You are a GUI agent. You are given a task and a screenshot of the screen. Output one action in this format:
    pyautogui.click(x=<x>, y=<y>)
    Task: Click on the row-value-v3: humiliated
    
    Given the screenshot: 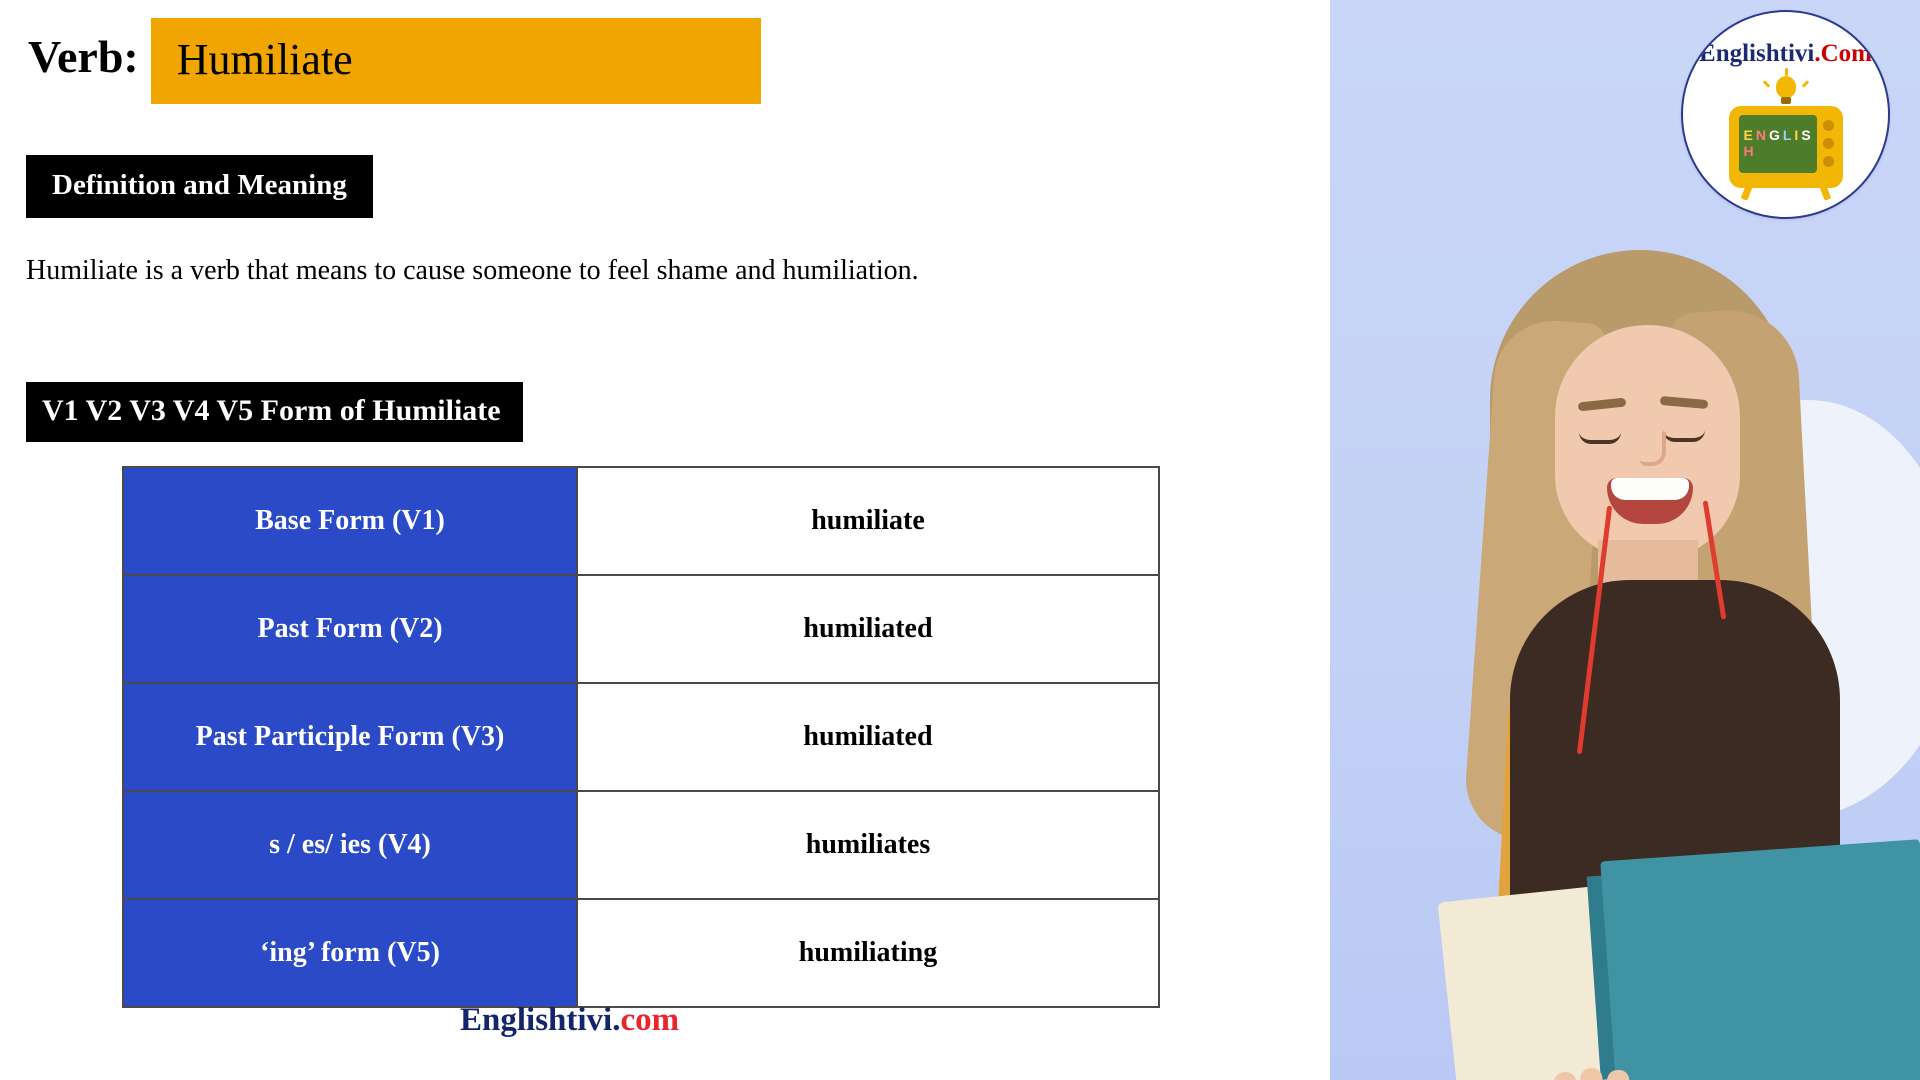 What is the action you would take?
    pyautogui.click(x=868, y=737)
    